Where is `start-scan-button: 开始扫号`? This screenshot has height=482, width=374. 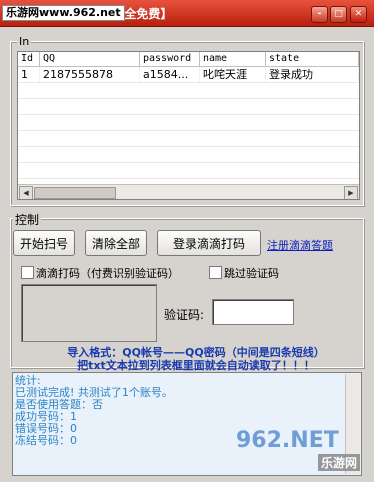 start-scan-button: 开始扫号 is located at coordinates (44, 243).